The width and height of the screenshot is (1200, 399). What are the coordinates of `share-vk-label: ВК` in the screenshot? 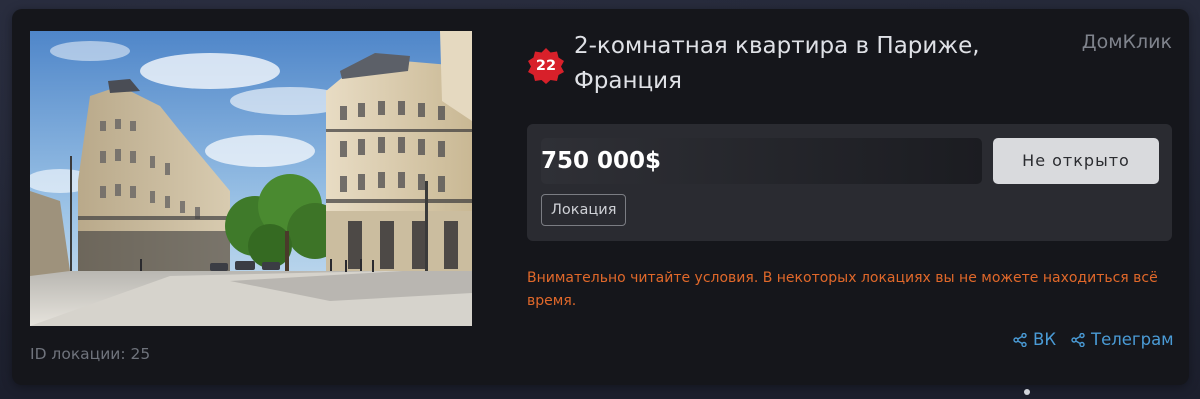 It's located at (1045, 339).